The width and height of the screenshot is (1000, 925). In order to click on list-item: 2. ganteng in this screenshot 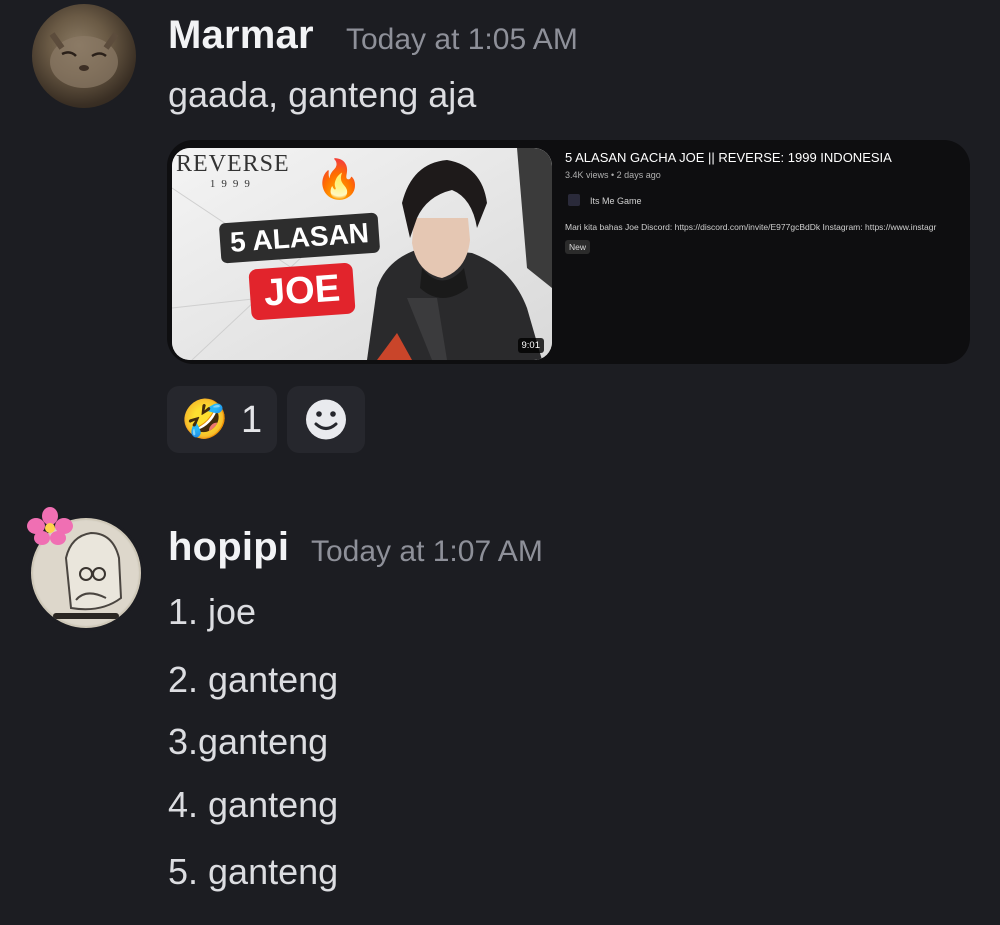, I will do `click(253, 679)`.